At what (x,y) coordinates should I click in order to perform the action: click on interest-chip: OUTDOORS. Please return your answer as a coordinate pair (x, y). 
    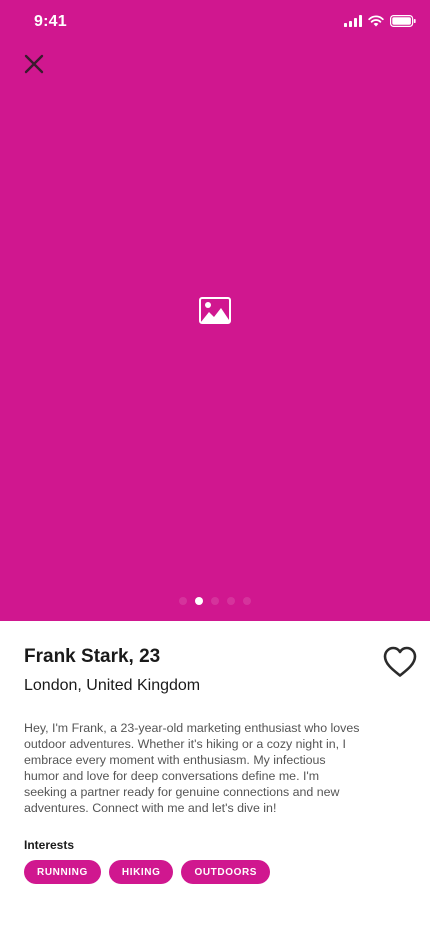
    Looking at the image, I should click on (226, 872).